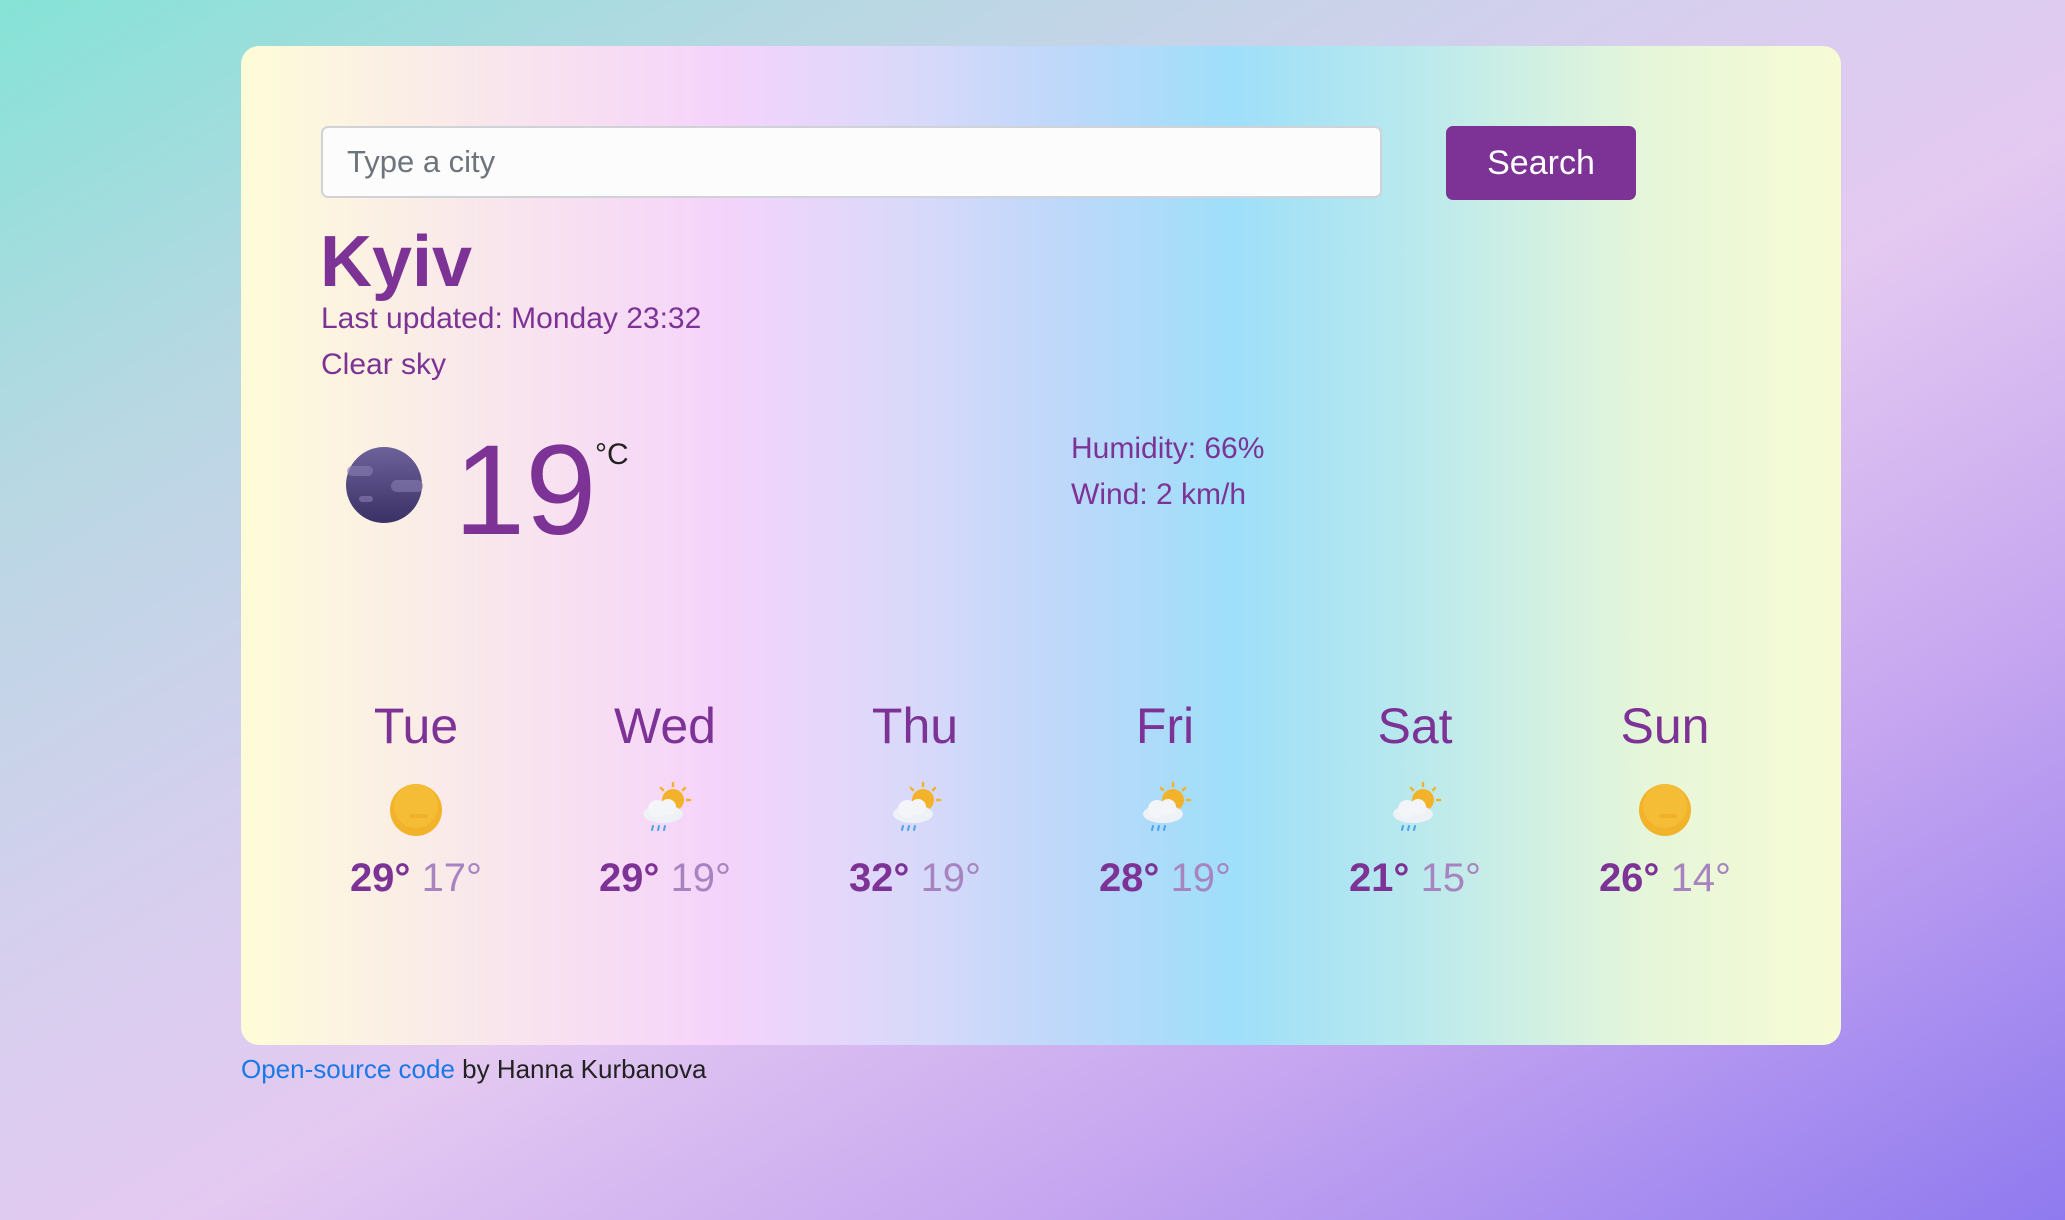  What do you see at coordinates (879, 878) in the screenshot?
I see `forecast-max-temp: 32°` at bounding box center [879, 878].